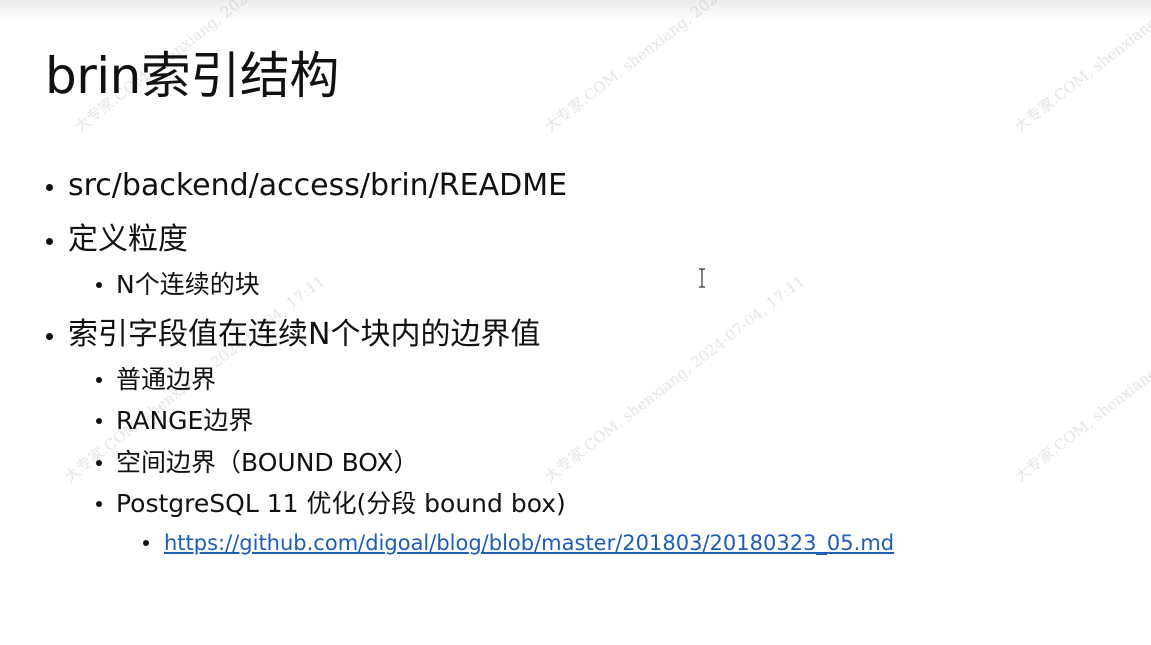 This screenshot has height=645, width=1151. I want to click on sub-bullet-item: 普通边界, so click(156, 380).